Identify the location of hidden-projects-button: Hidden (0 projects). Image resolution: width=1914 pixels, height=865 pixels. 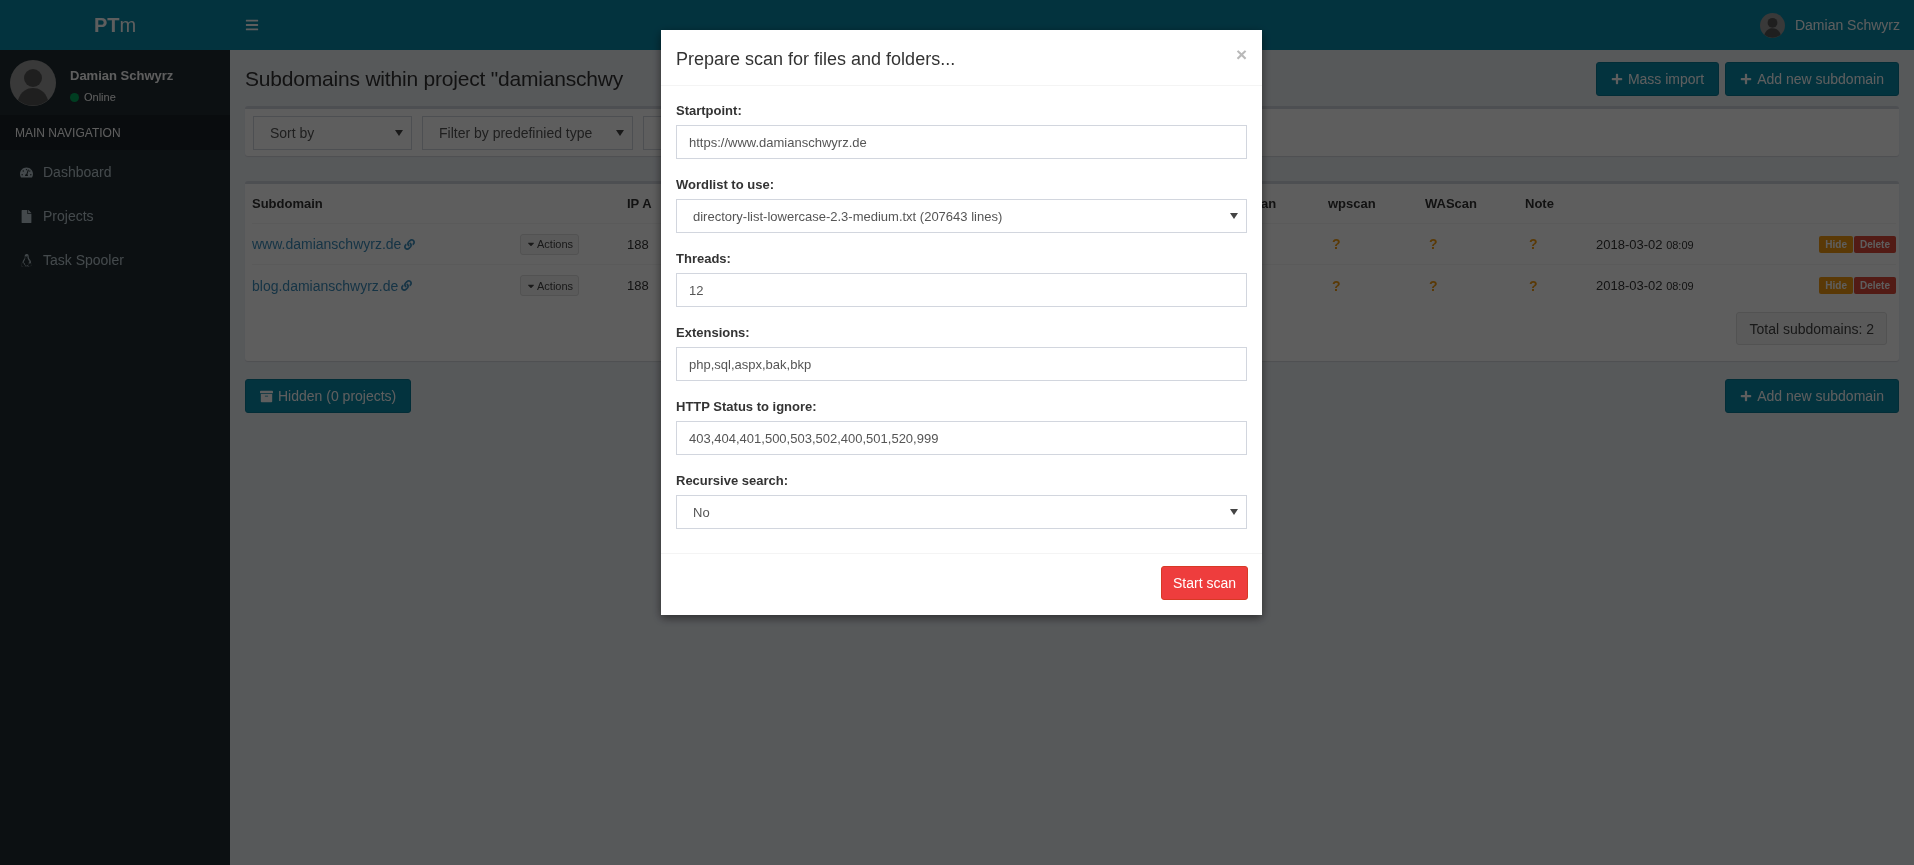
(328, 396).